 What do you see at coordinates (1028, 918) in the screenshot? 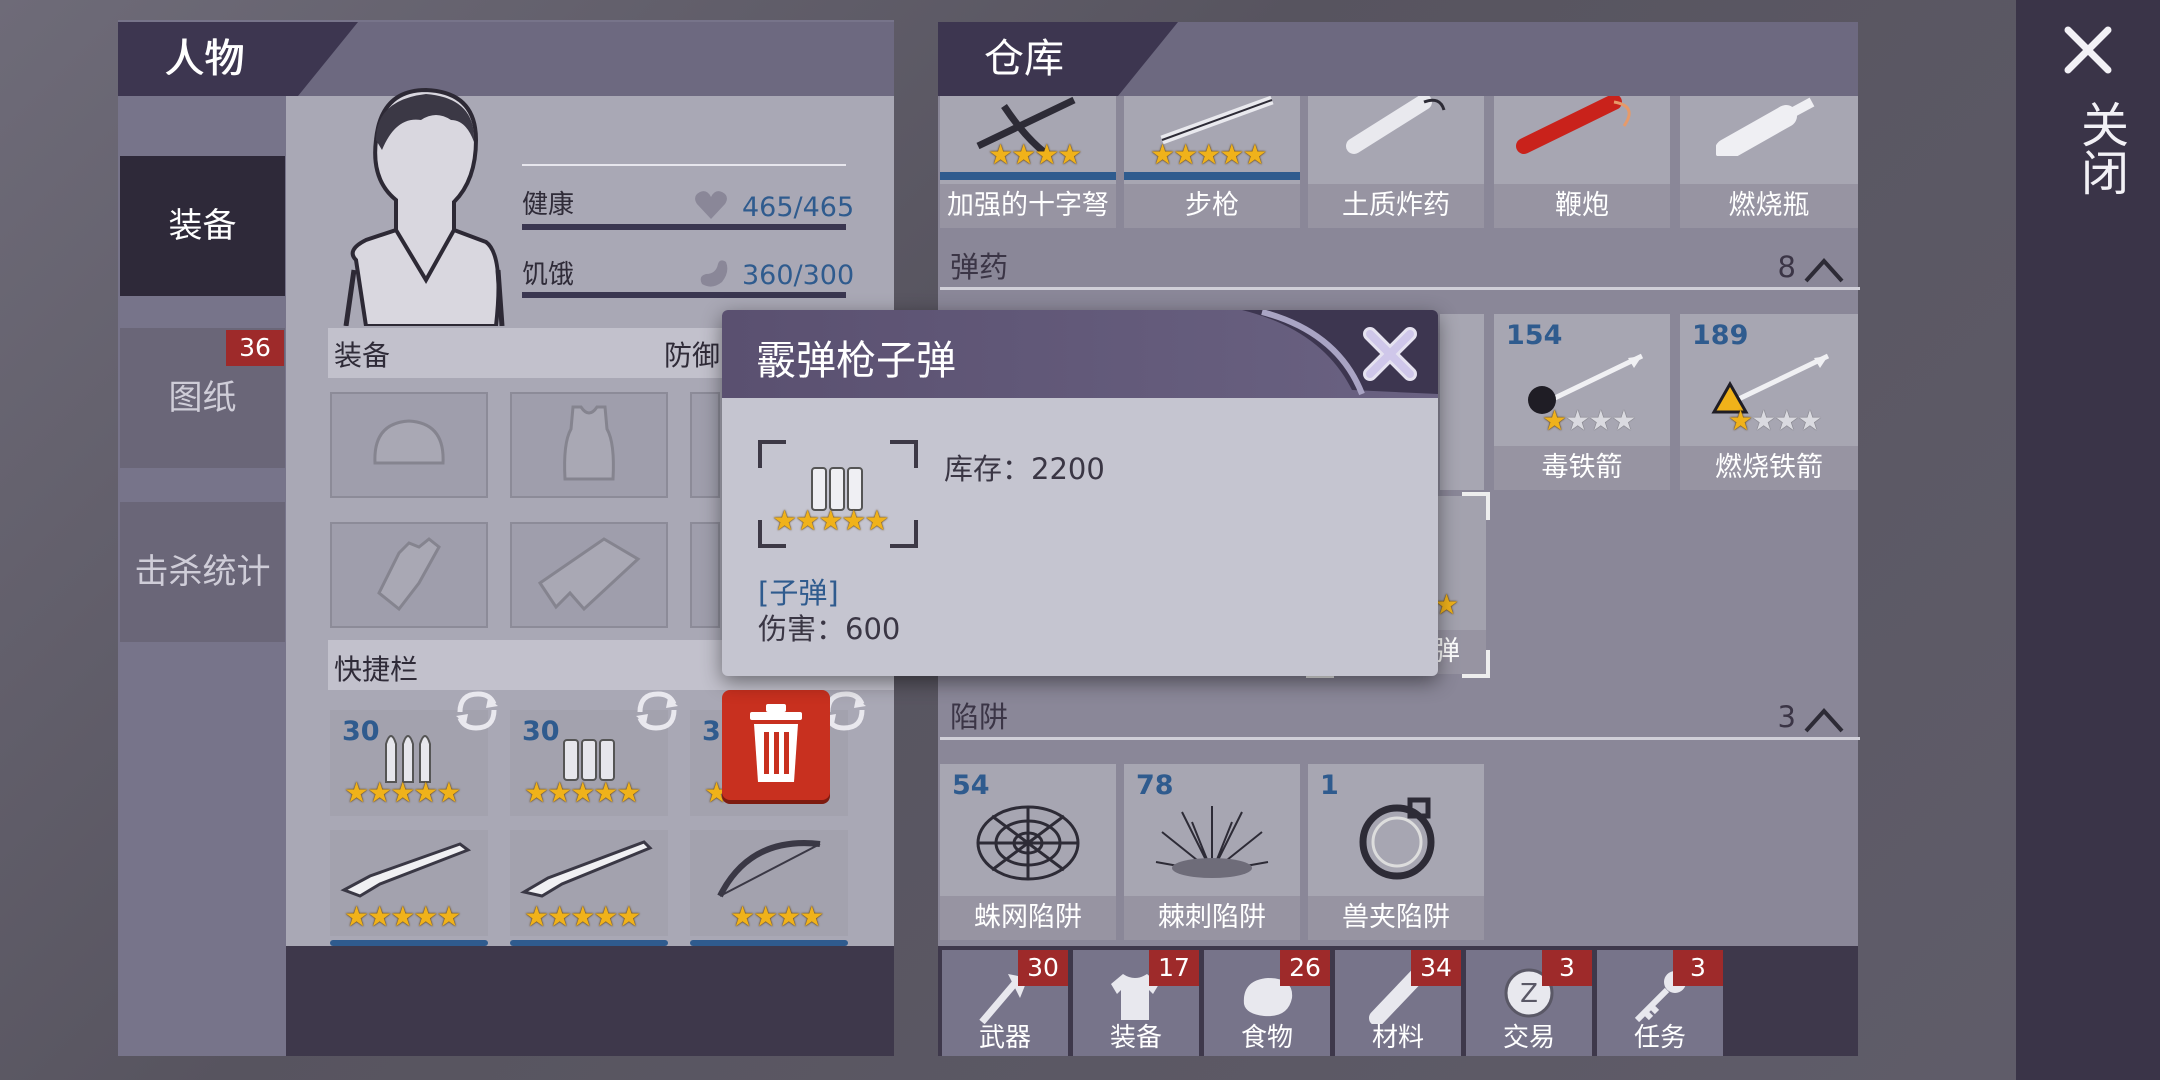
I see `item-label: 蛛网陷阱` at bounding box center [1028, 918].